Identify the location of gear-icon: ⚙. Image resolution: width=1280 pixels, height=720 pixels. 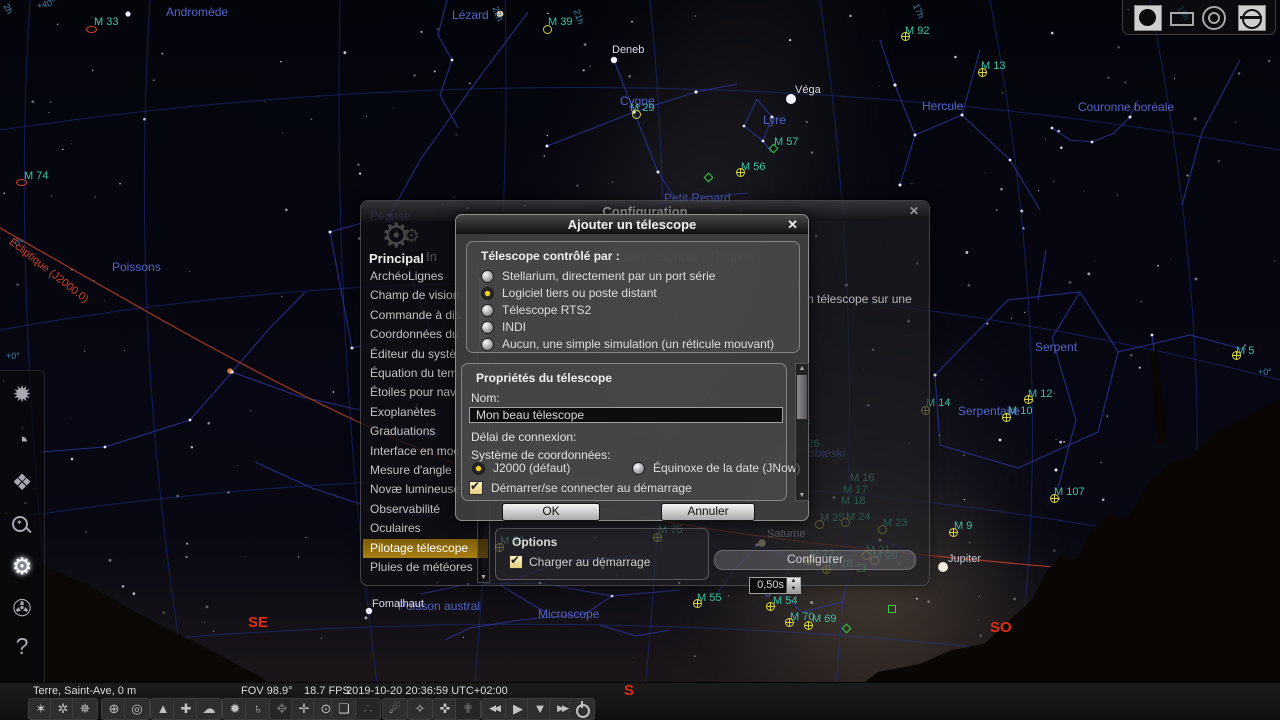
(412, 236).